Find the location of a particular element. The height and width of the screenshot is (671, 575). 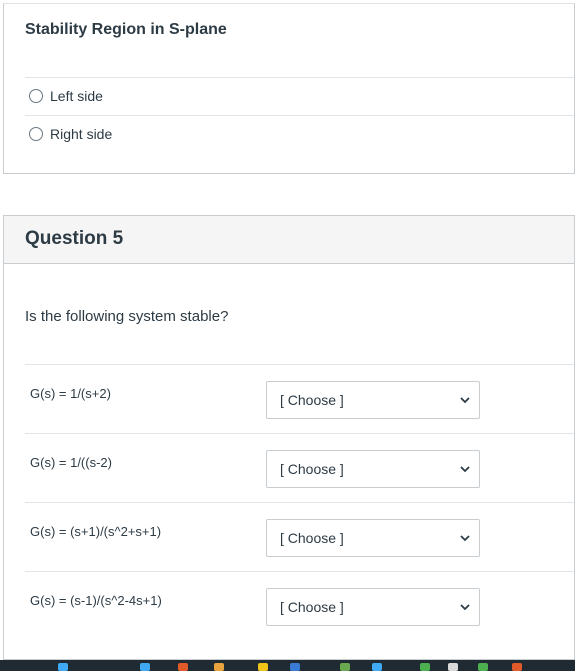

answer-option-label: Left side is located at coordinates (76, 96).